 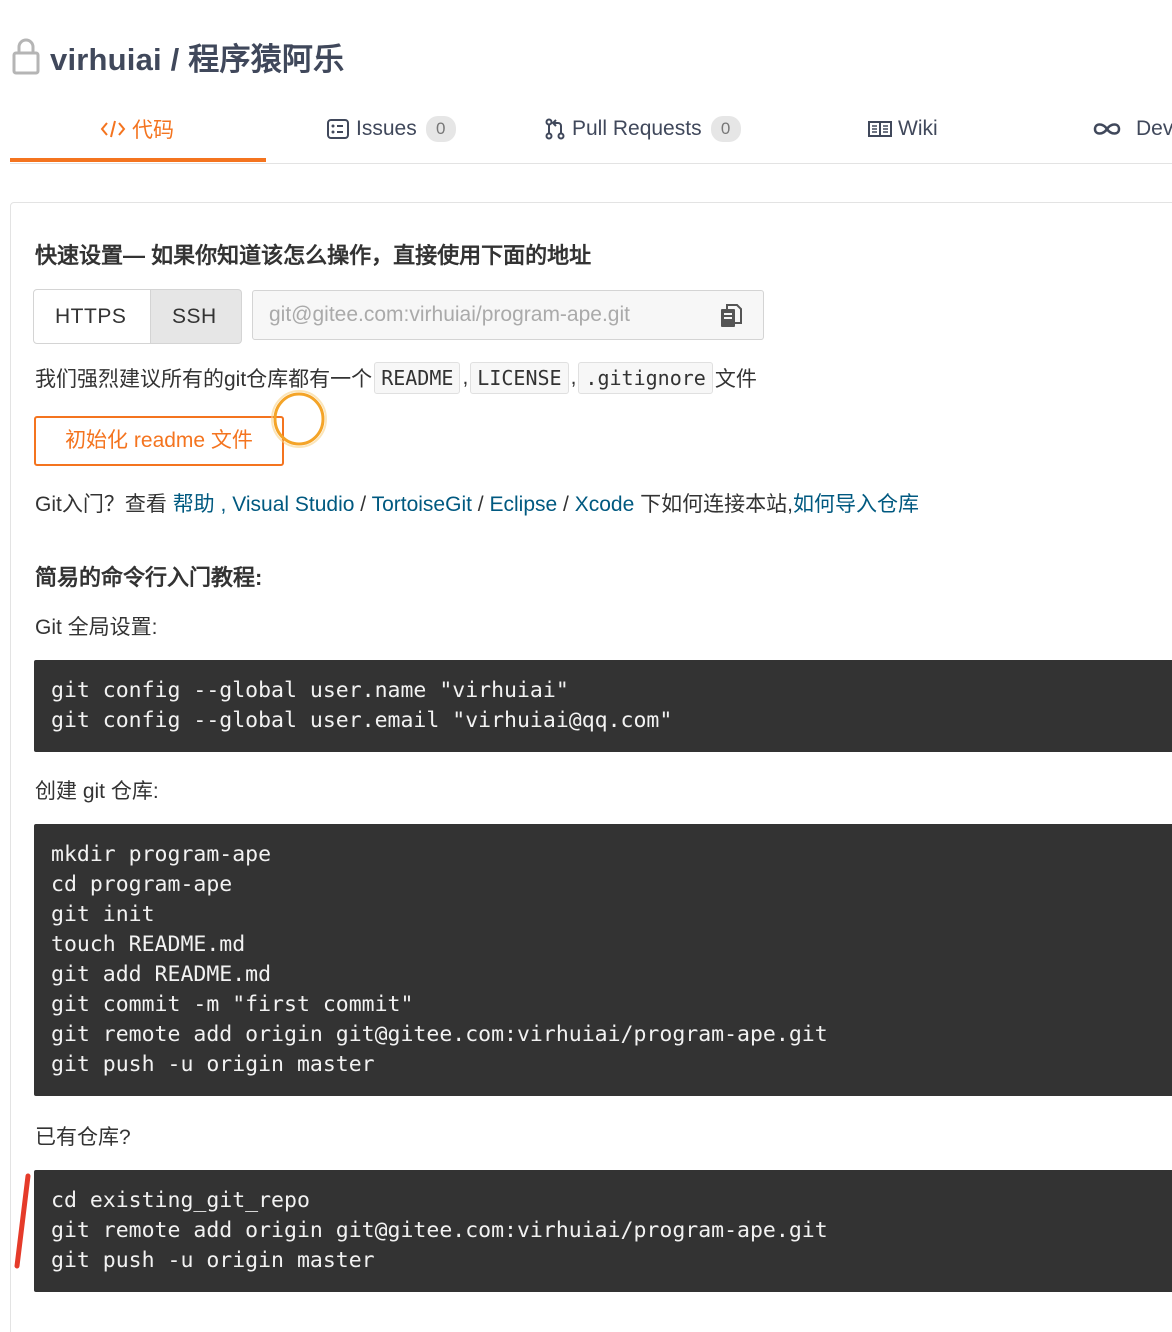 I want to click on repo-title: virhuiai / 程序猿阿乐, so click(x=197, y=56).